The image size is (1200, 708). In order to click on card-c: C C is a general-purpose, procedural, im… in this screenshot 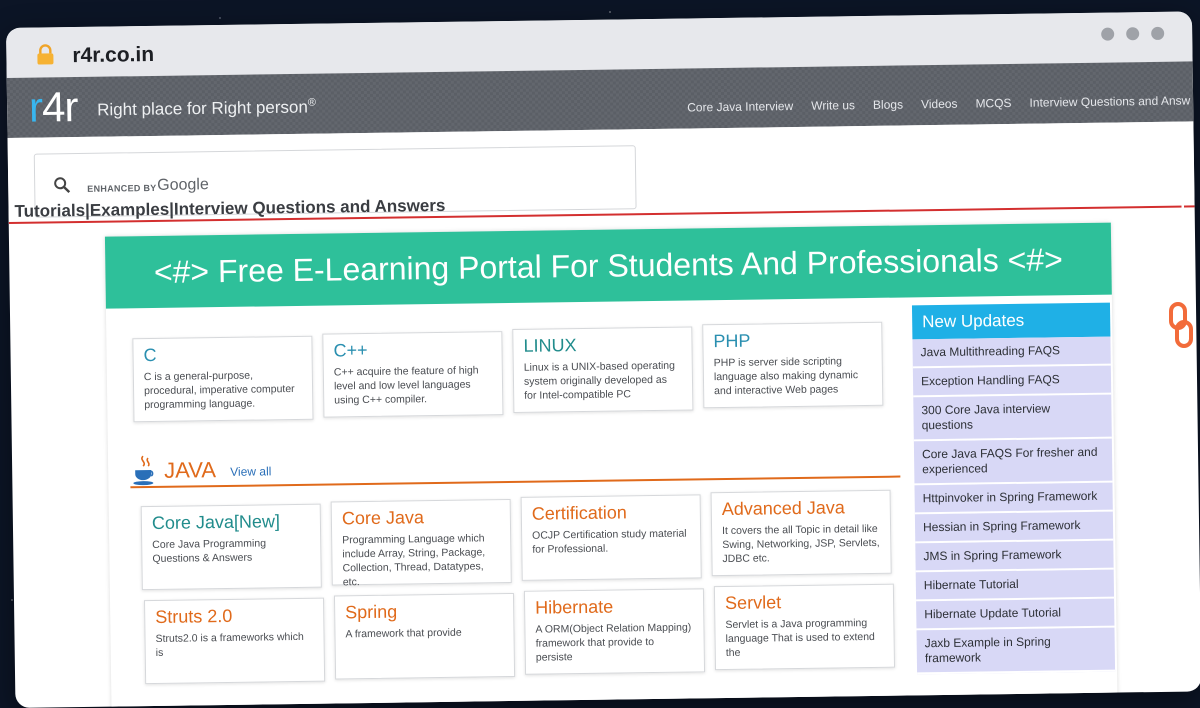, I will do `click(223, 379)`.